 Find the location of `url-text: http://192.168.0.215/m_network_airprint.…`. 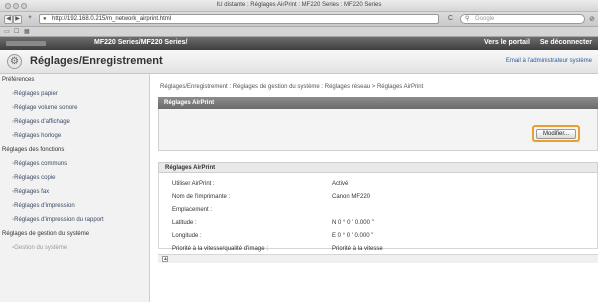

url-text: http://192.168.0.215/m_network_airprint.… is located at coordinates (112, 19).